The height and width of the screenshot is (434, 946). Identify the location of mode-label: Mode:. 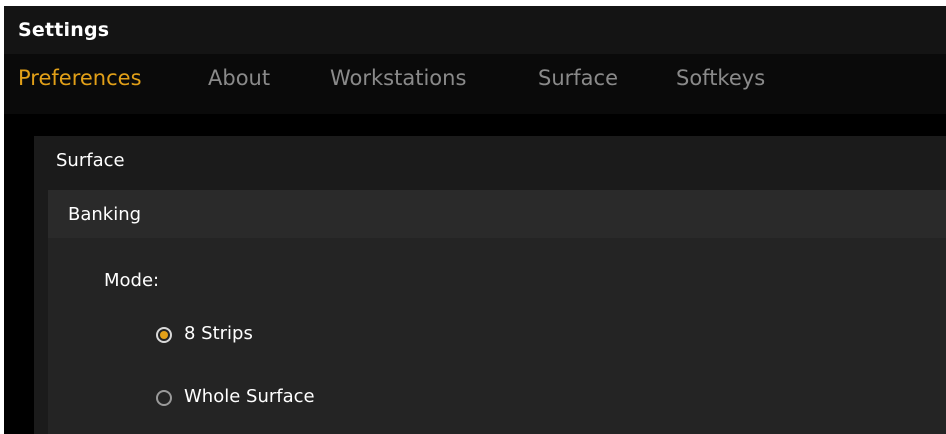
(132, 280).